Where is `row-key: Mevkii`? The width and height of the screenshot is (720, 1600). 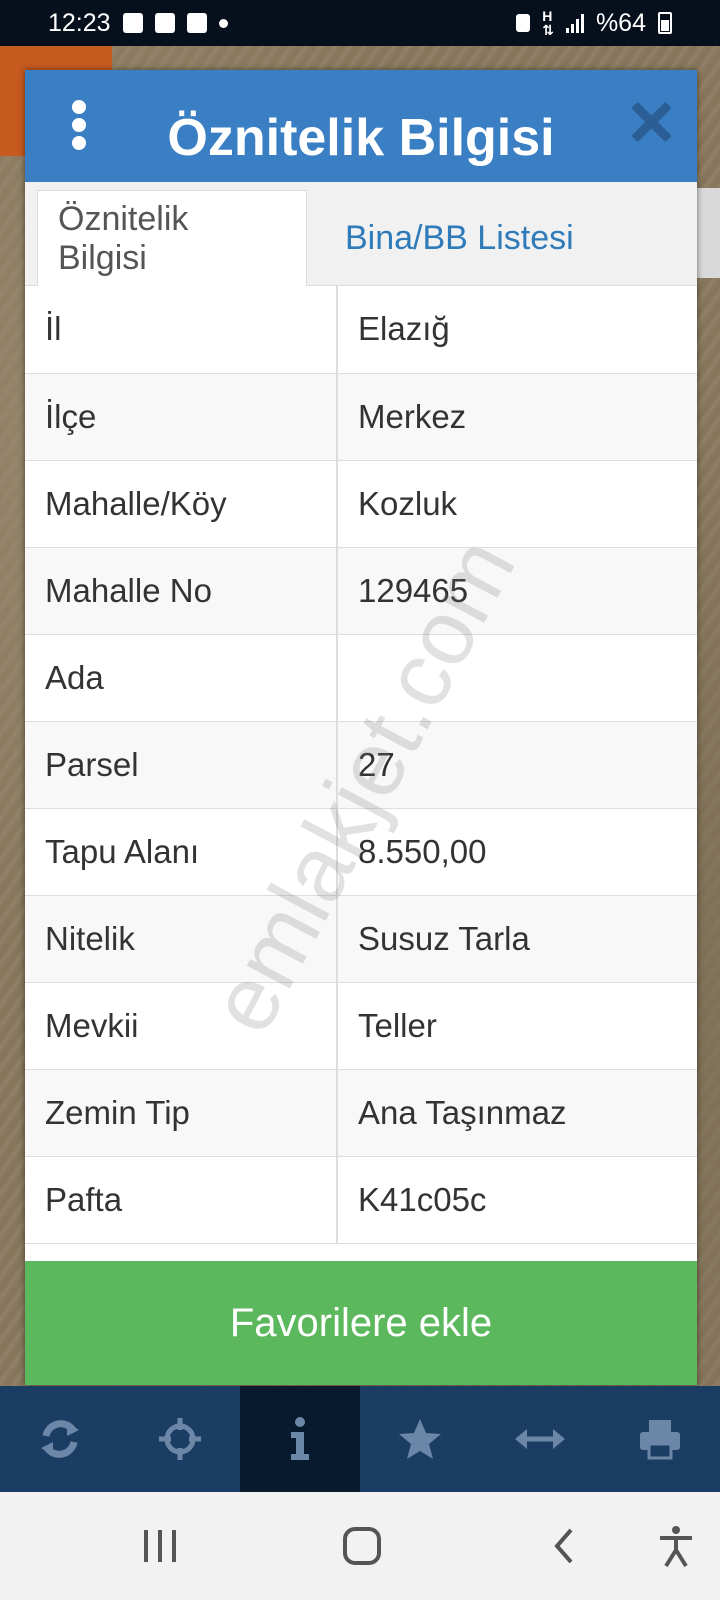
row-key: Mevkii is located at coordinates (181, 1026).